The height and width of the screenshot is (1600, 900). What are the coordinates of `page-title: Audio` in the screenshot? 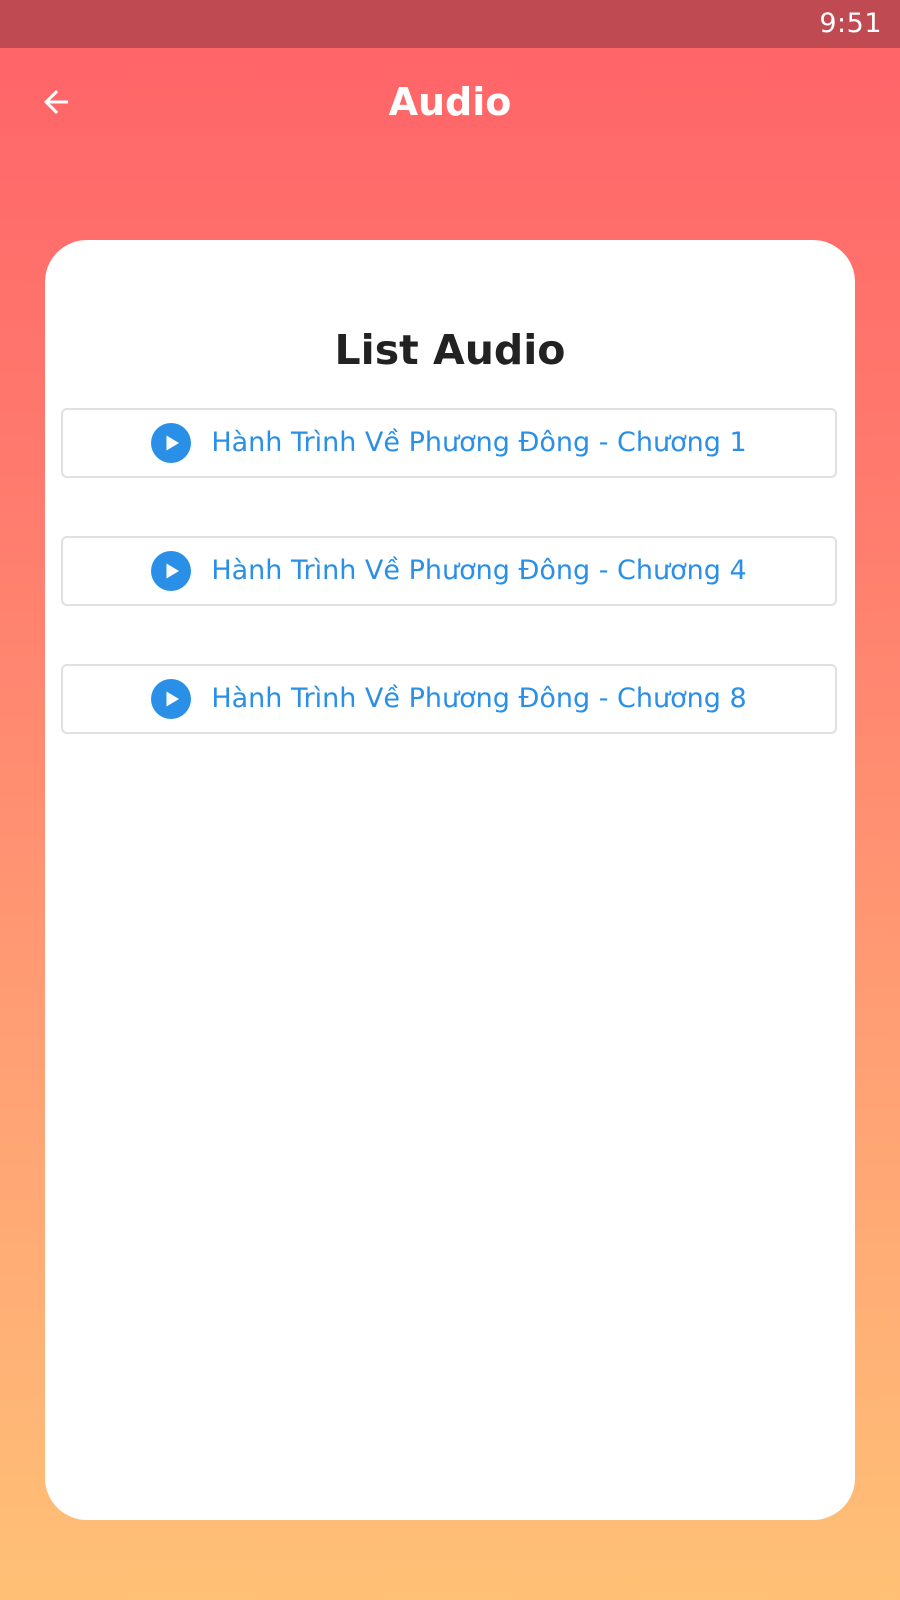 It's located at (450, 102).